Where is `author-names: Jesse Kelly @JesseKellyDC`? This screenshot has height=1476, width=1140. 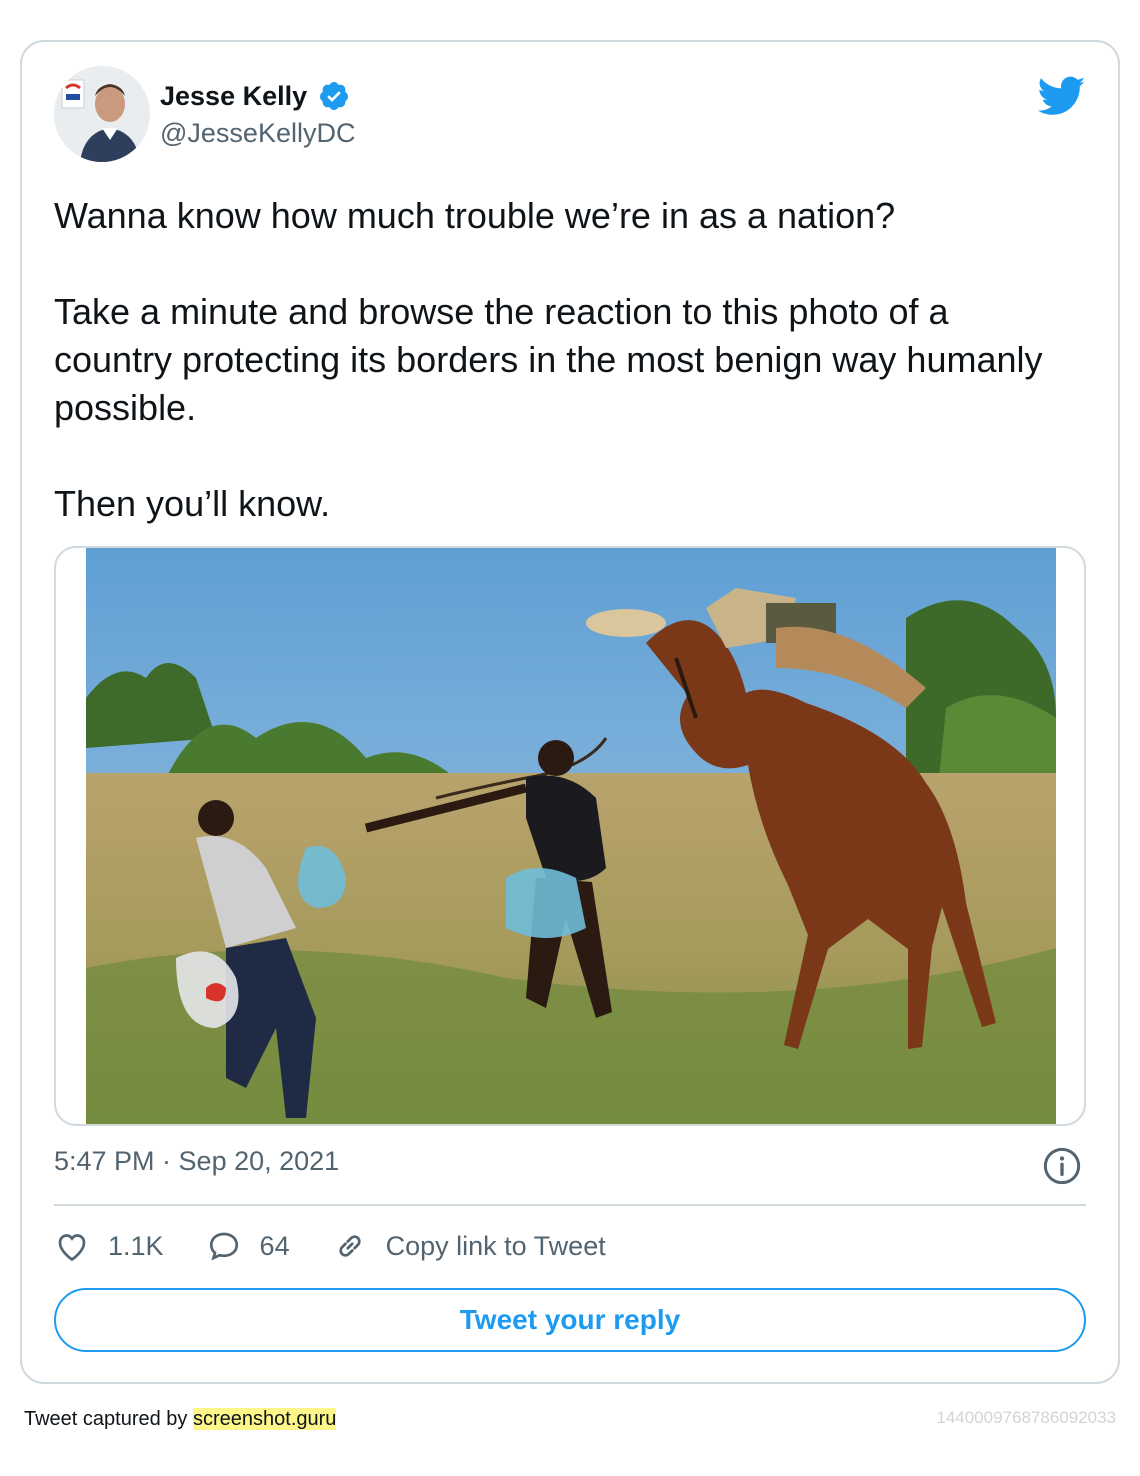
author-names: Jesse Kelly @JesseKellyDC is located at coordinates (257, 114).